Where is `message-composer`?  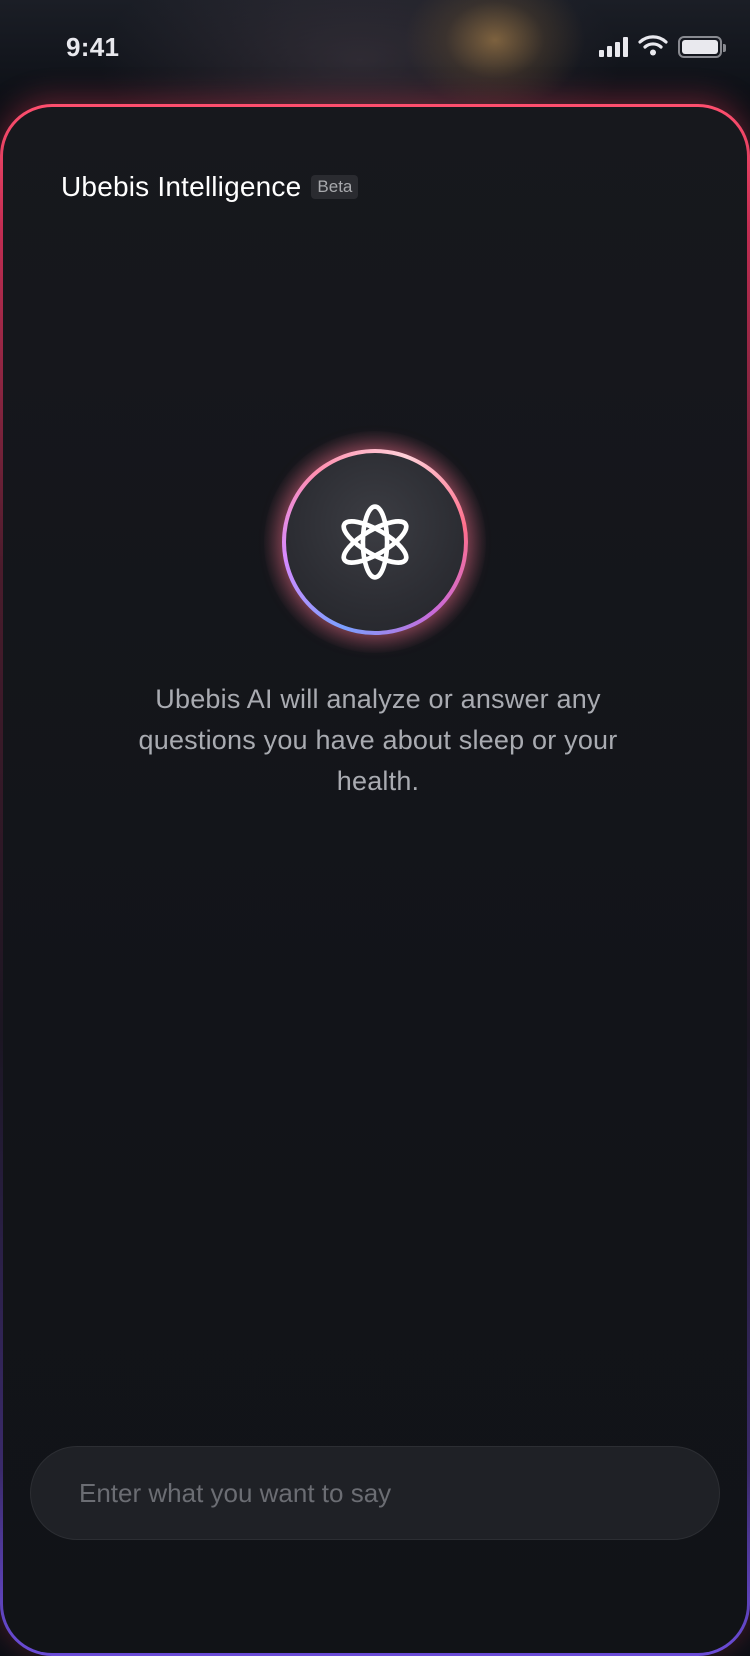 message-composer is located at coordinates (375, 1493).